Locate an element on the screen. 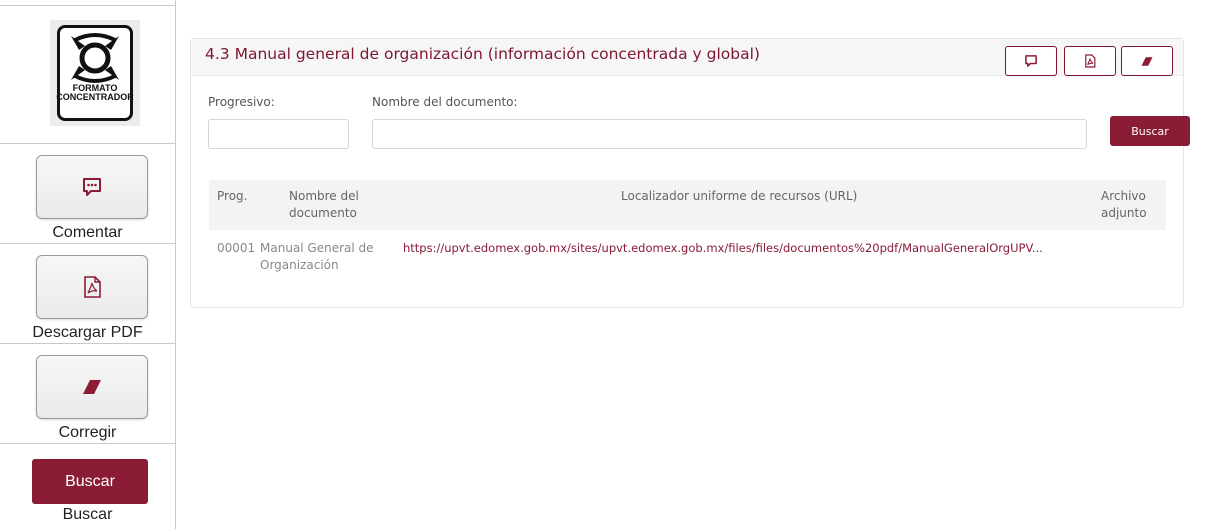  header-correct-button is located at coordinates (1147, 61).